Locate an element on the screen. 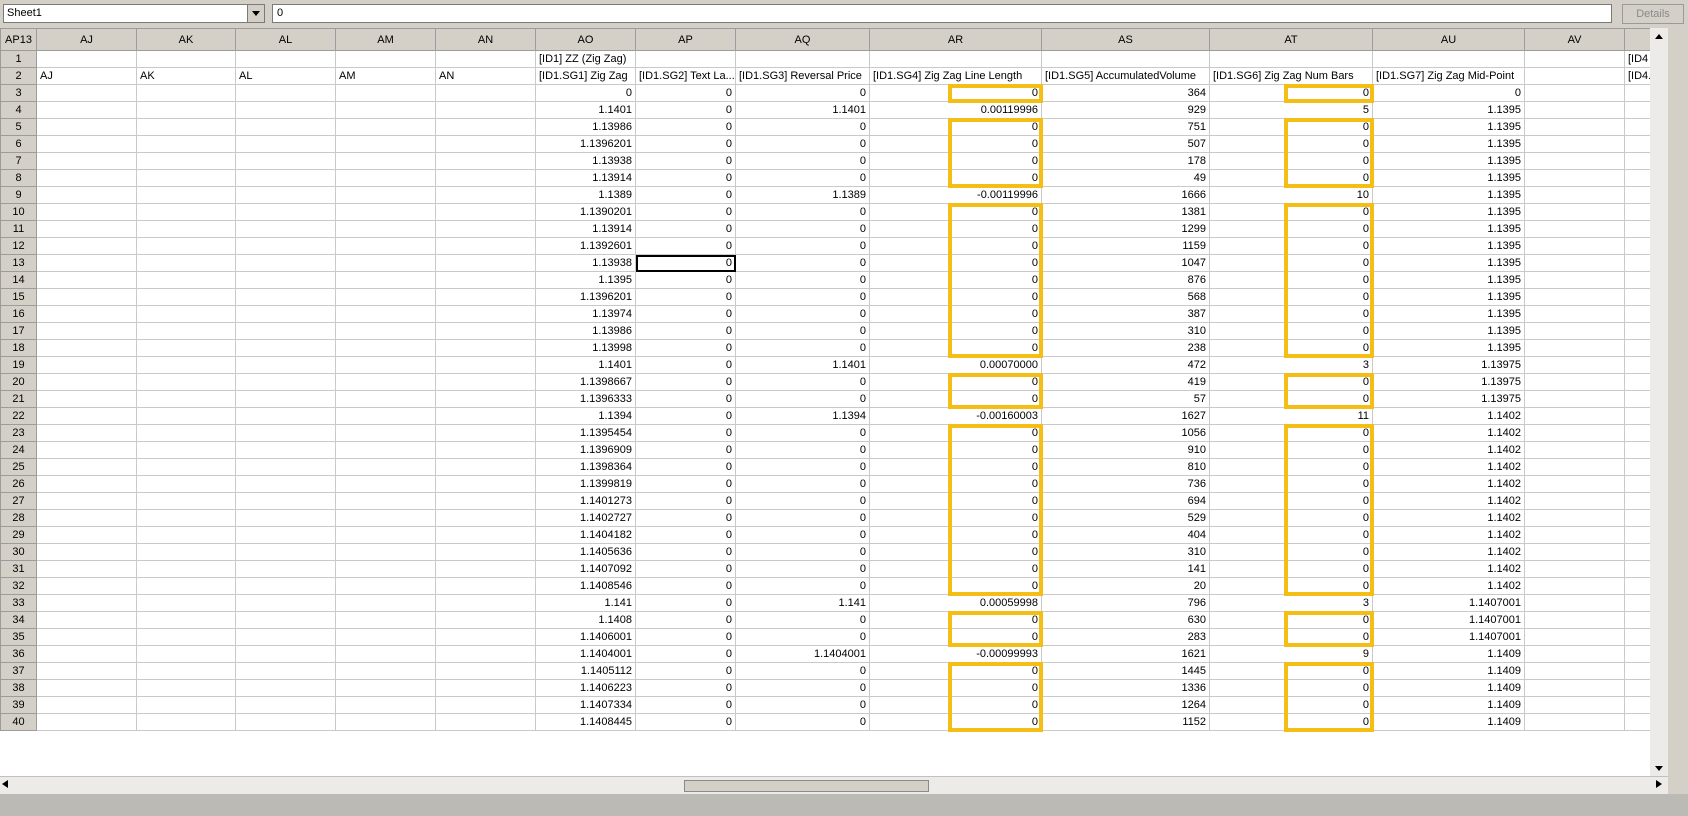 The width and height of the screenshot is (1688, 816). cell: [ID1.SG6] Zig Zag Num Bars is located at coordinates (1291, 76).